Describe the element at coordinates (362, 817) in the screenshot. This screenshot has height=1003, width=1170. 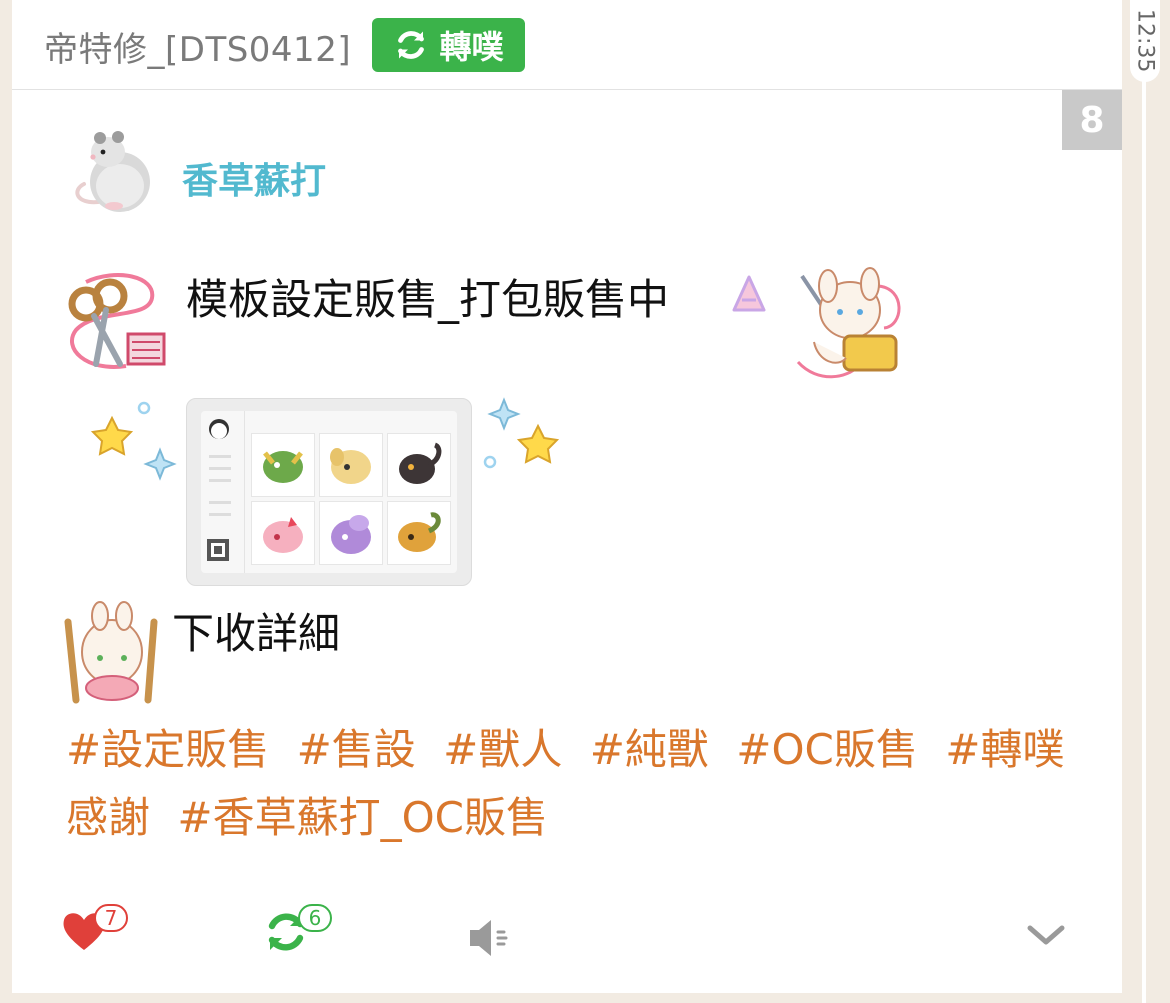
I see `hashtag: #香草蘇打_OC販售` at that location.